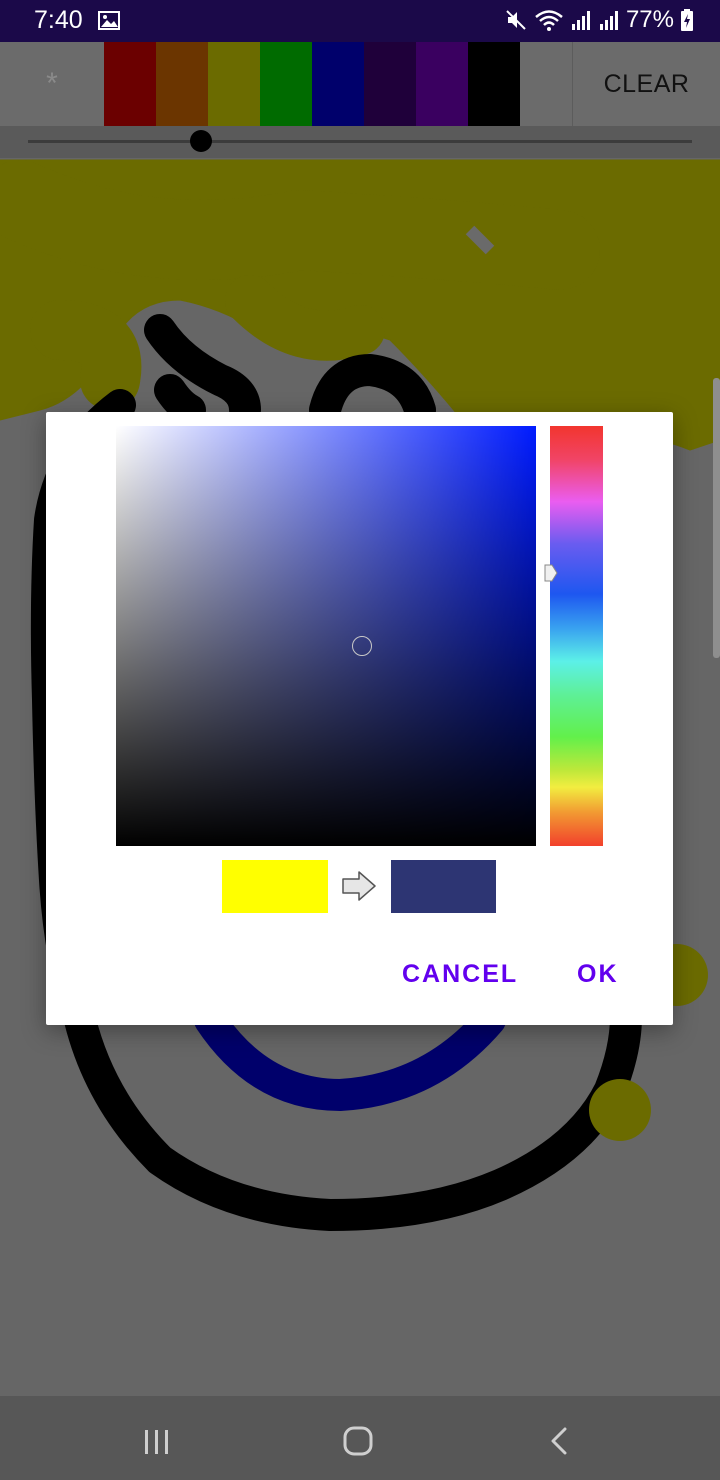  I want to click on slider-track, so click(360, 141).